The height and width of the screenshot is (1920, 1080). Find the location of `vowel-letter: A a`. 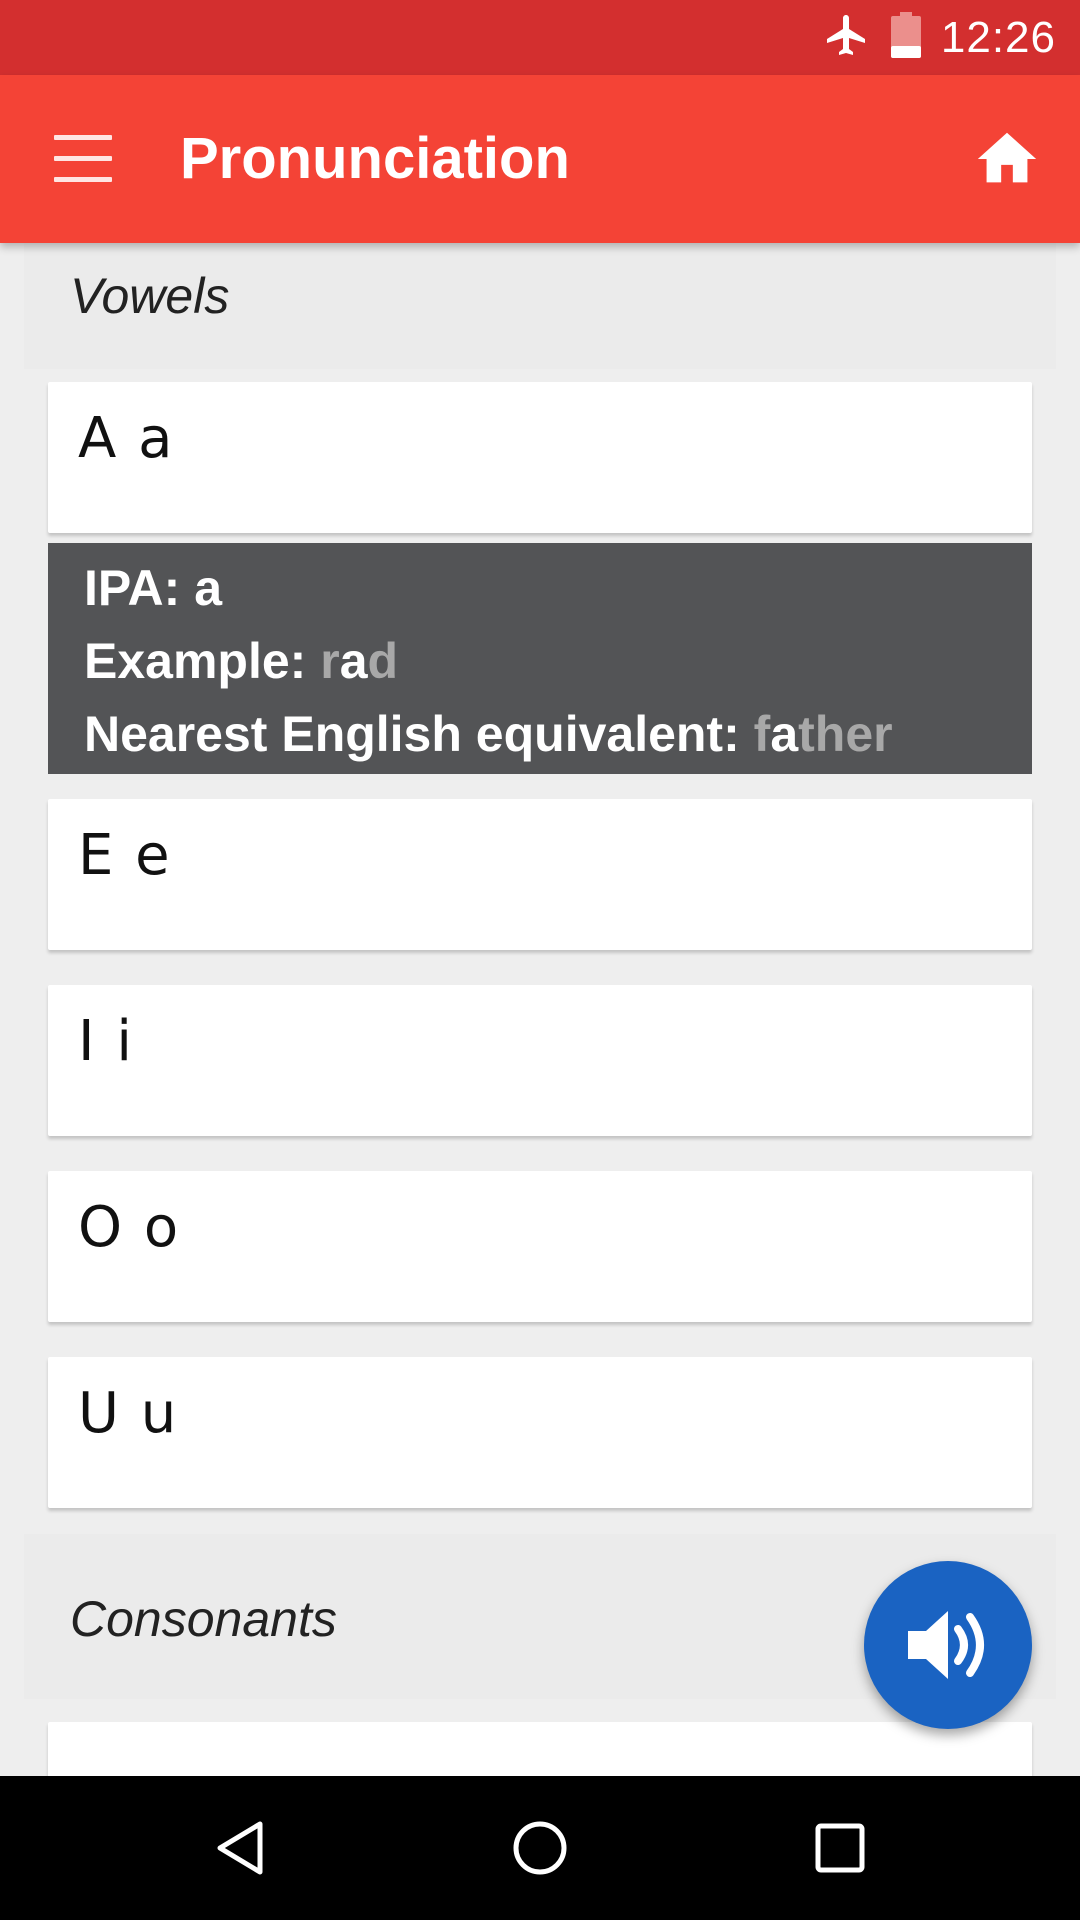

vowel-letter: A a is located at coordinates (126, 438).